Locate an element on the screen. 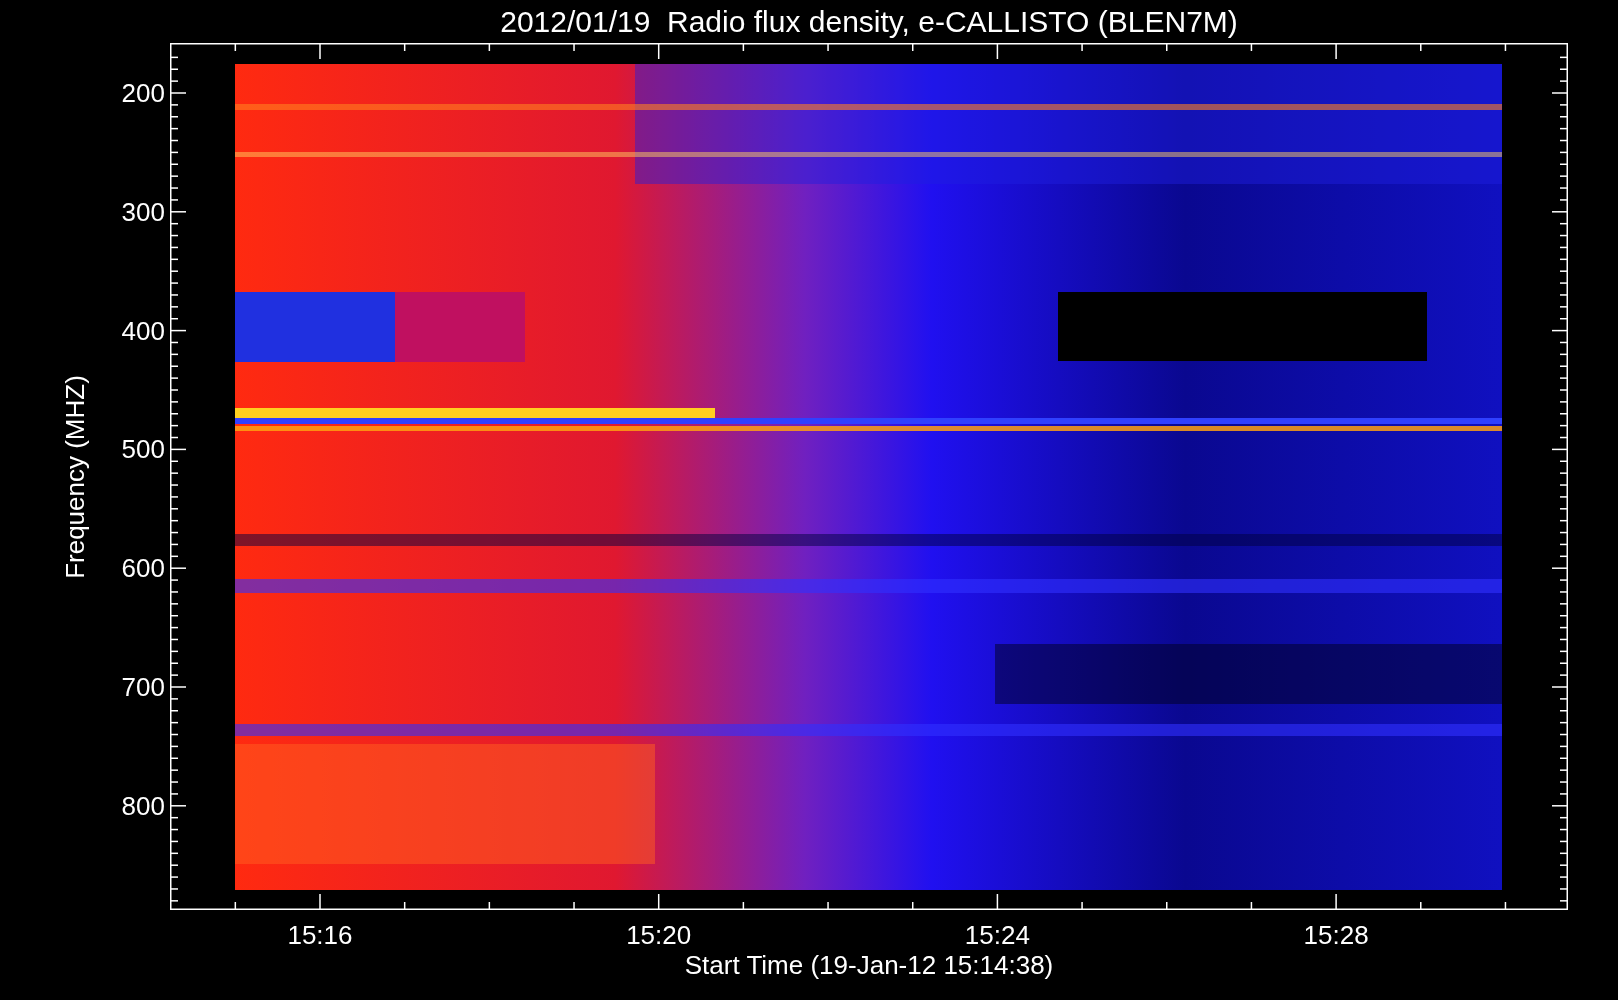 The height and width of the screenshot is (1000, 1618). x-axis-label: 15:28 is located at coordinates (1336, 935).